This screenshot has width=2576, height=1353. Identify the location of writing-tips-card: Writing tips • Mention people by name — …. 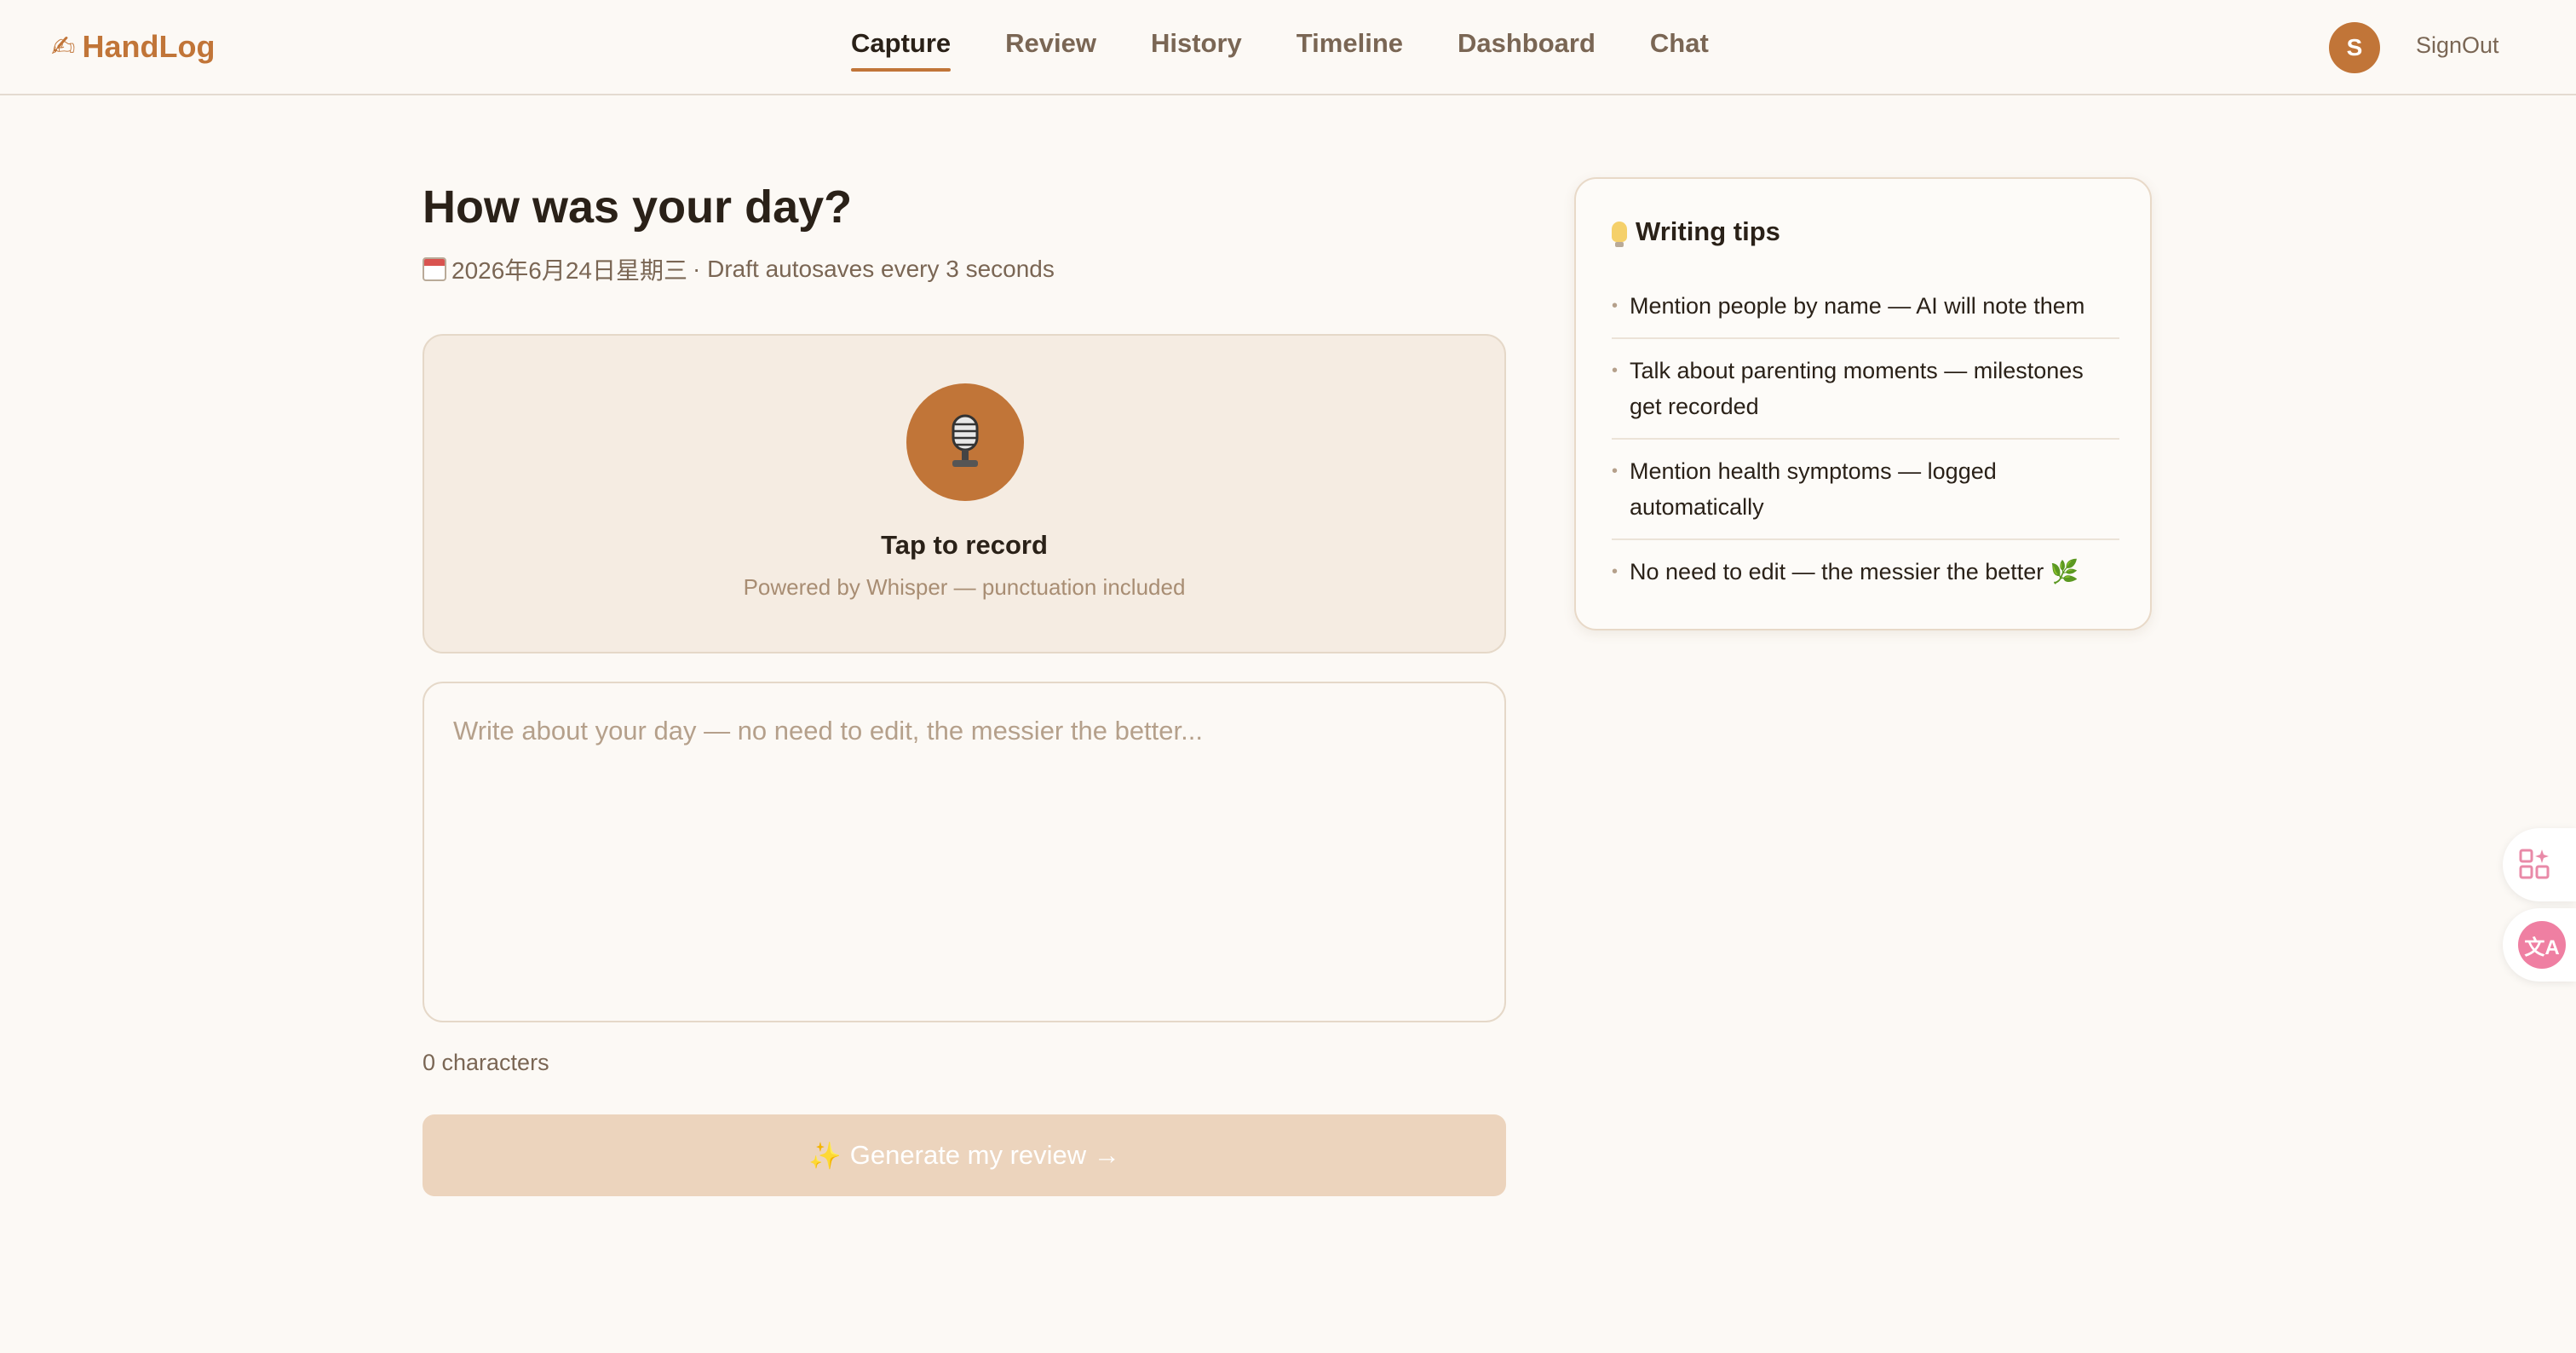
(1863, 403).